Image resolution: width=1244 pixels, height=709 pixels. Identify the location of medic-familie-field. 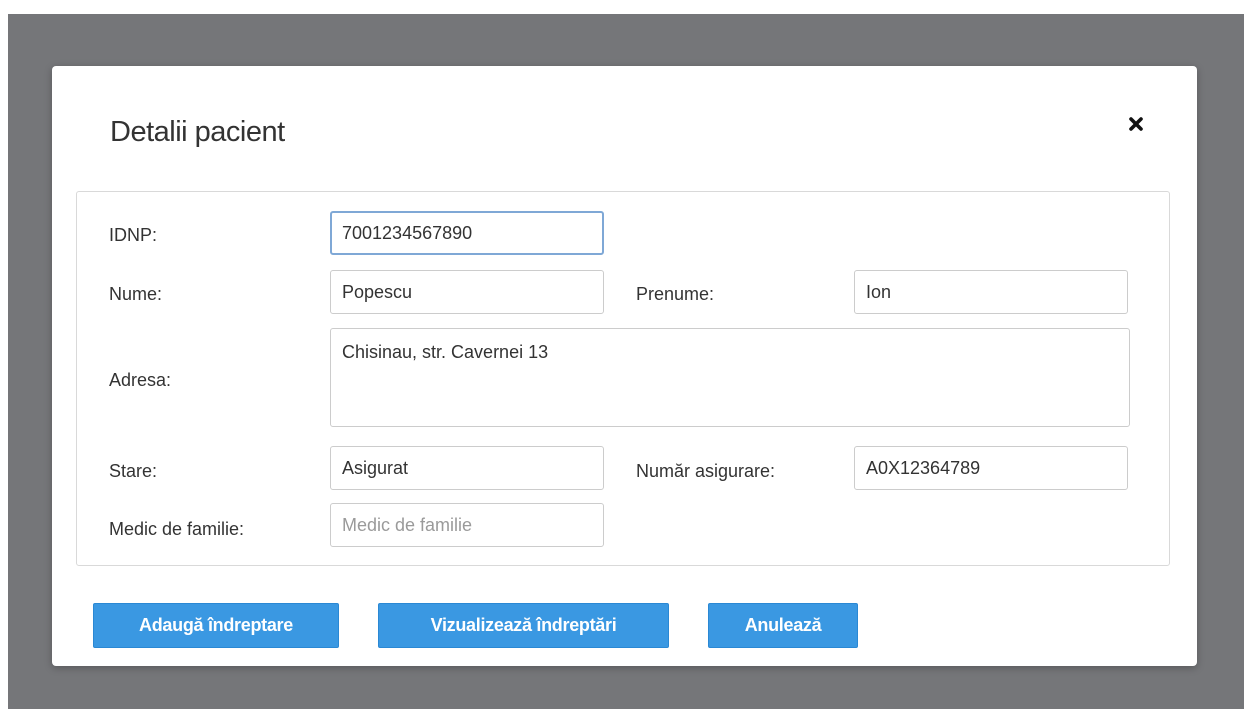
(467, 525).